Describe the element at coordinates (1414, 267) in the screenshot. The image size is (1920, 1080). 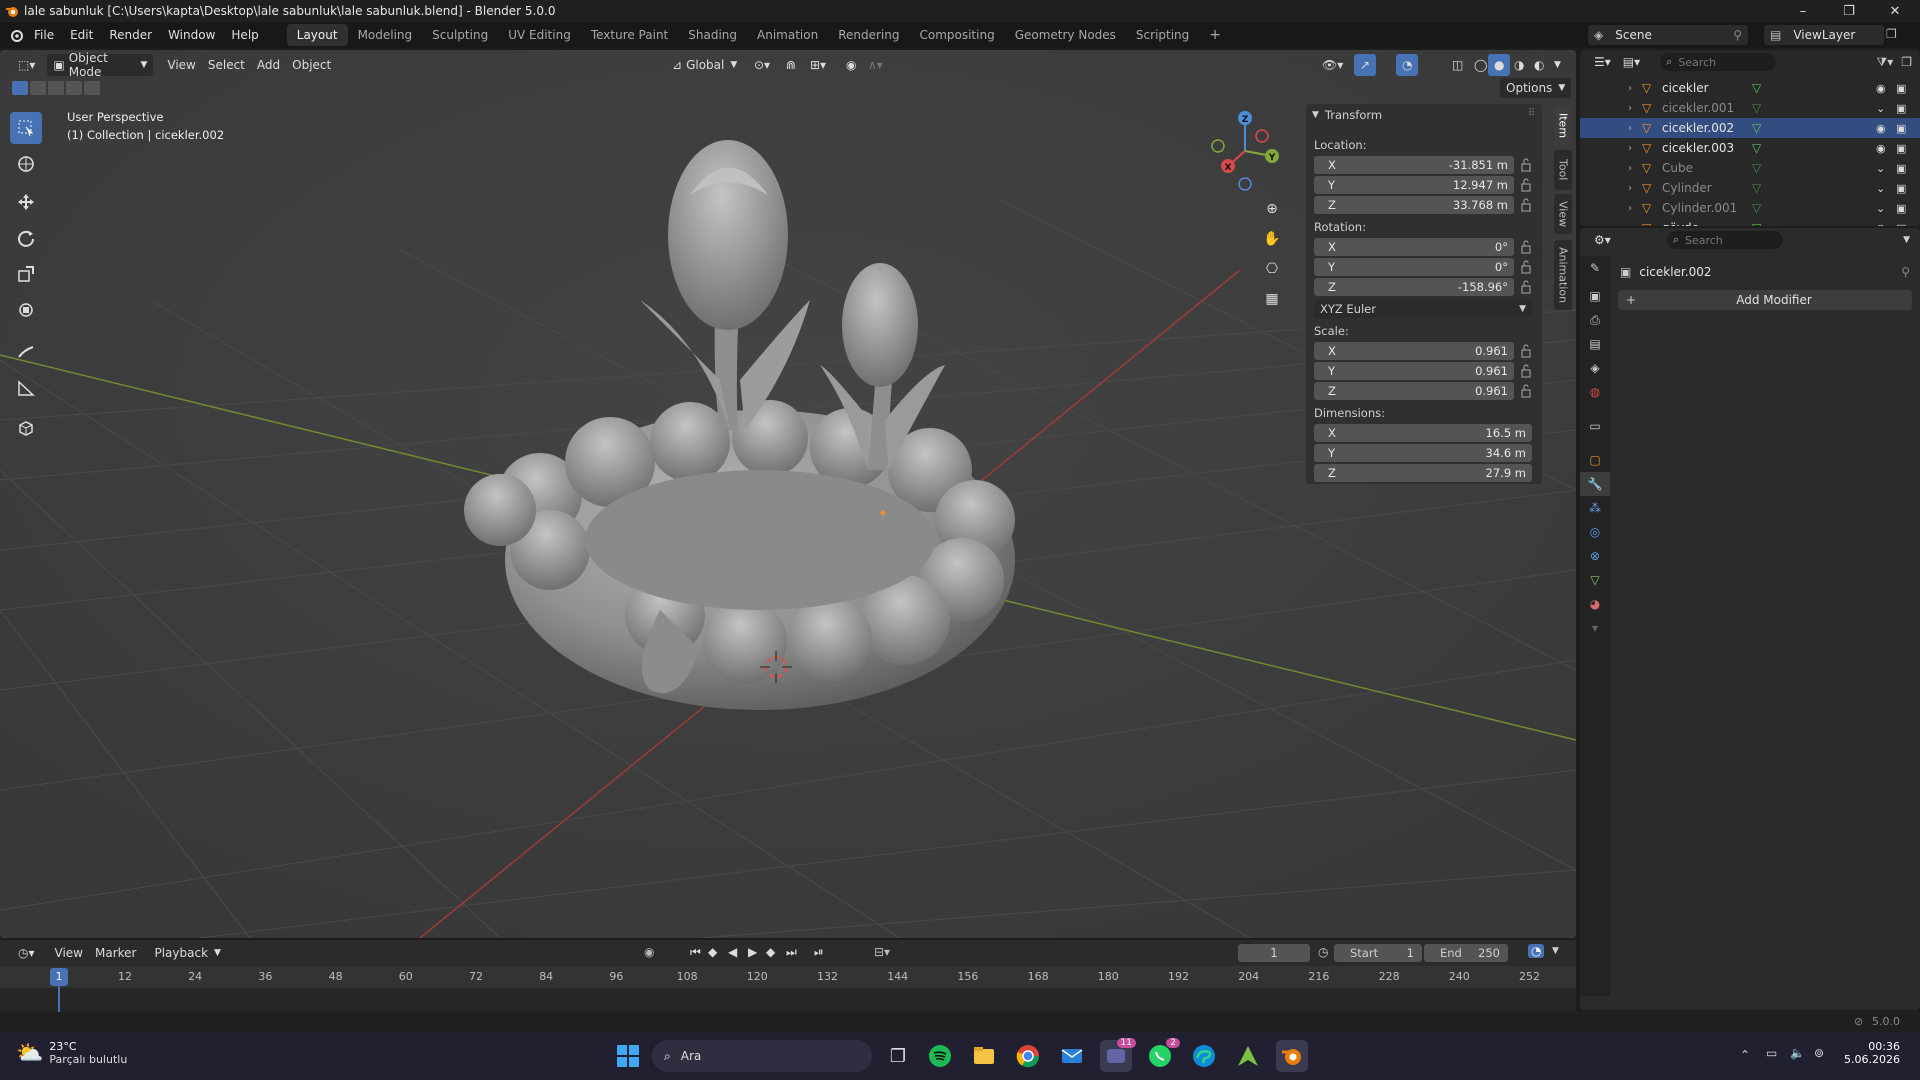
I see `rotation-y-field: Y 0°` at that location.